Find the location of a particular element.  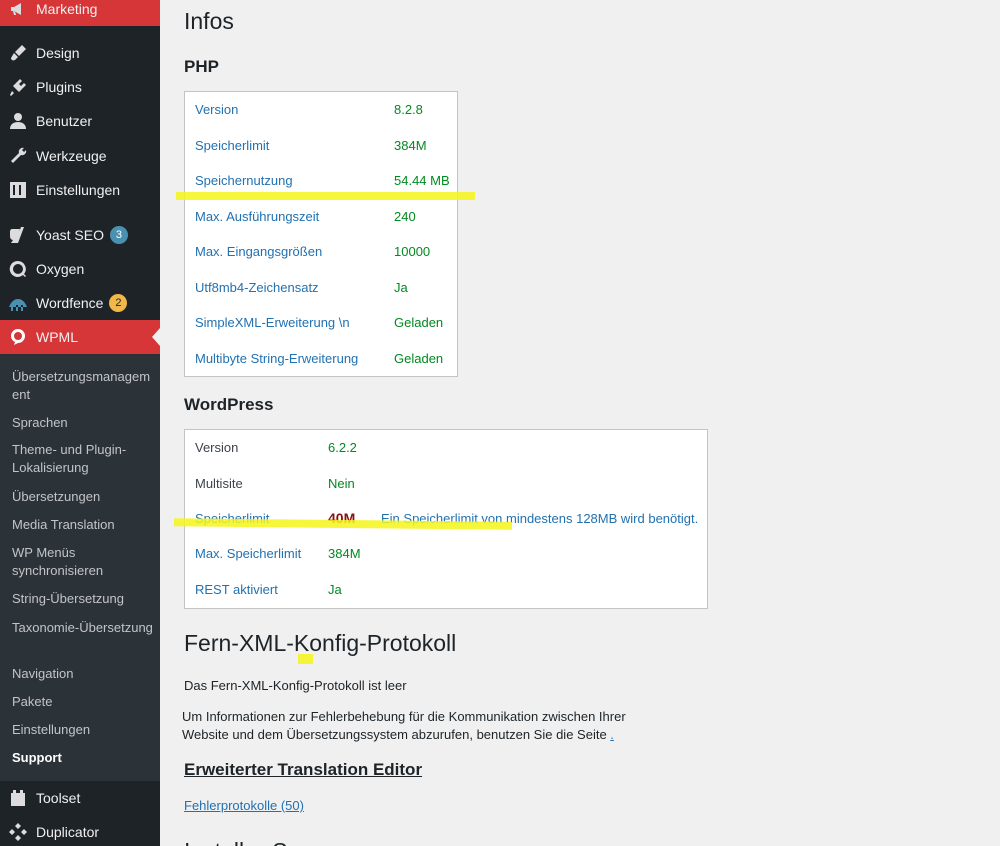

submenu-support: Support is located at coordinates (83, 758).